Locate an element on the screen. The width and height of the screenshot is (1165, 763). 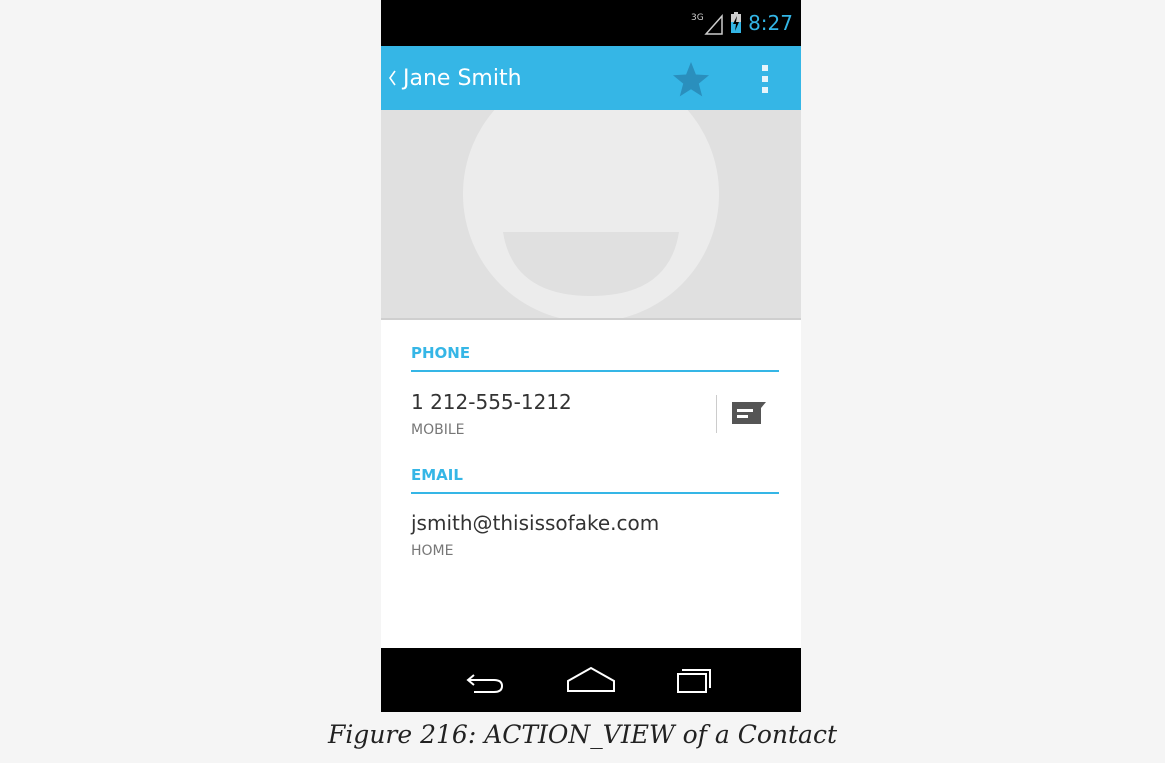
nav-recents-button is located at coordinates (696, 680).